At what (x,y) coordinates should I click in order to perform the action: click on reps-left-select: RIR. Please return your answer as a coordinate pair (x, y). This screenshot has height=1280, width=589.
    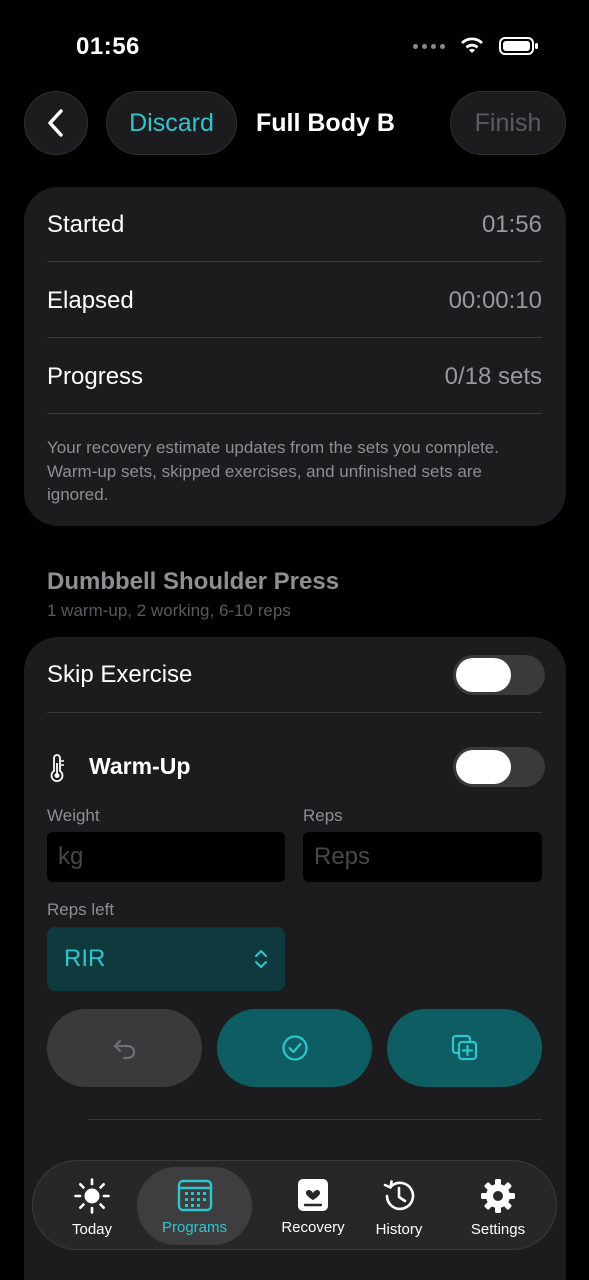
    Looking at the image, I should click on (166, 959).